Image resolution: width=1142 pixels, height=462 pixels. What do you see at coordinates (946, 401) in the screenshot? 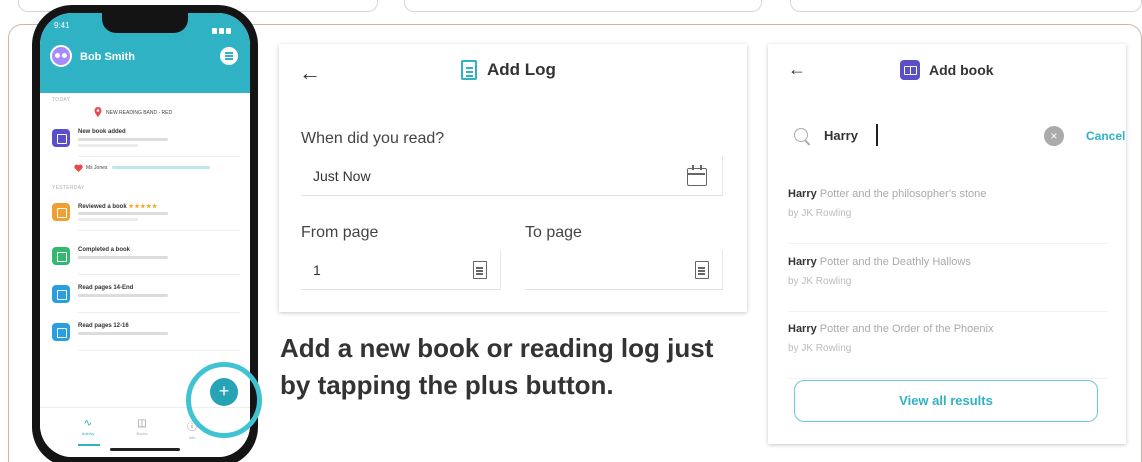
I see `view-all-results-button: View all results` at bounding box center [946, 401].